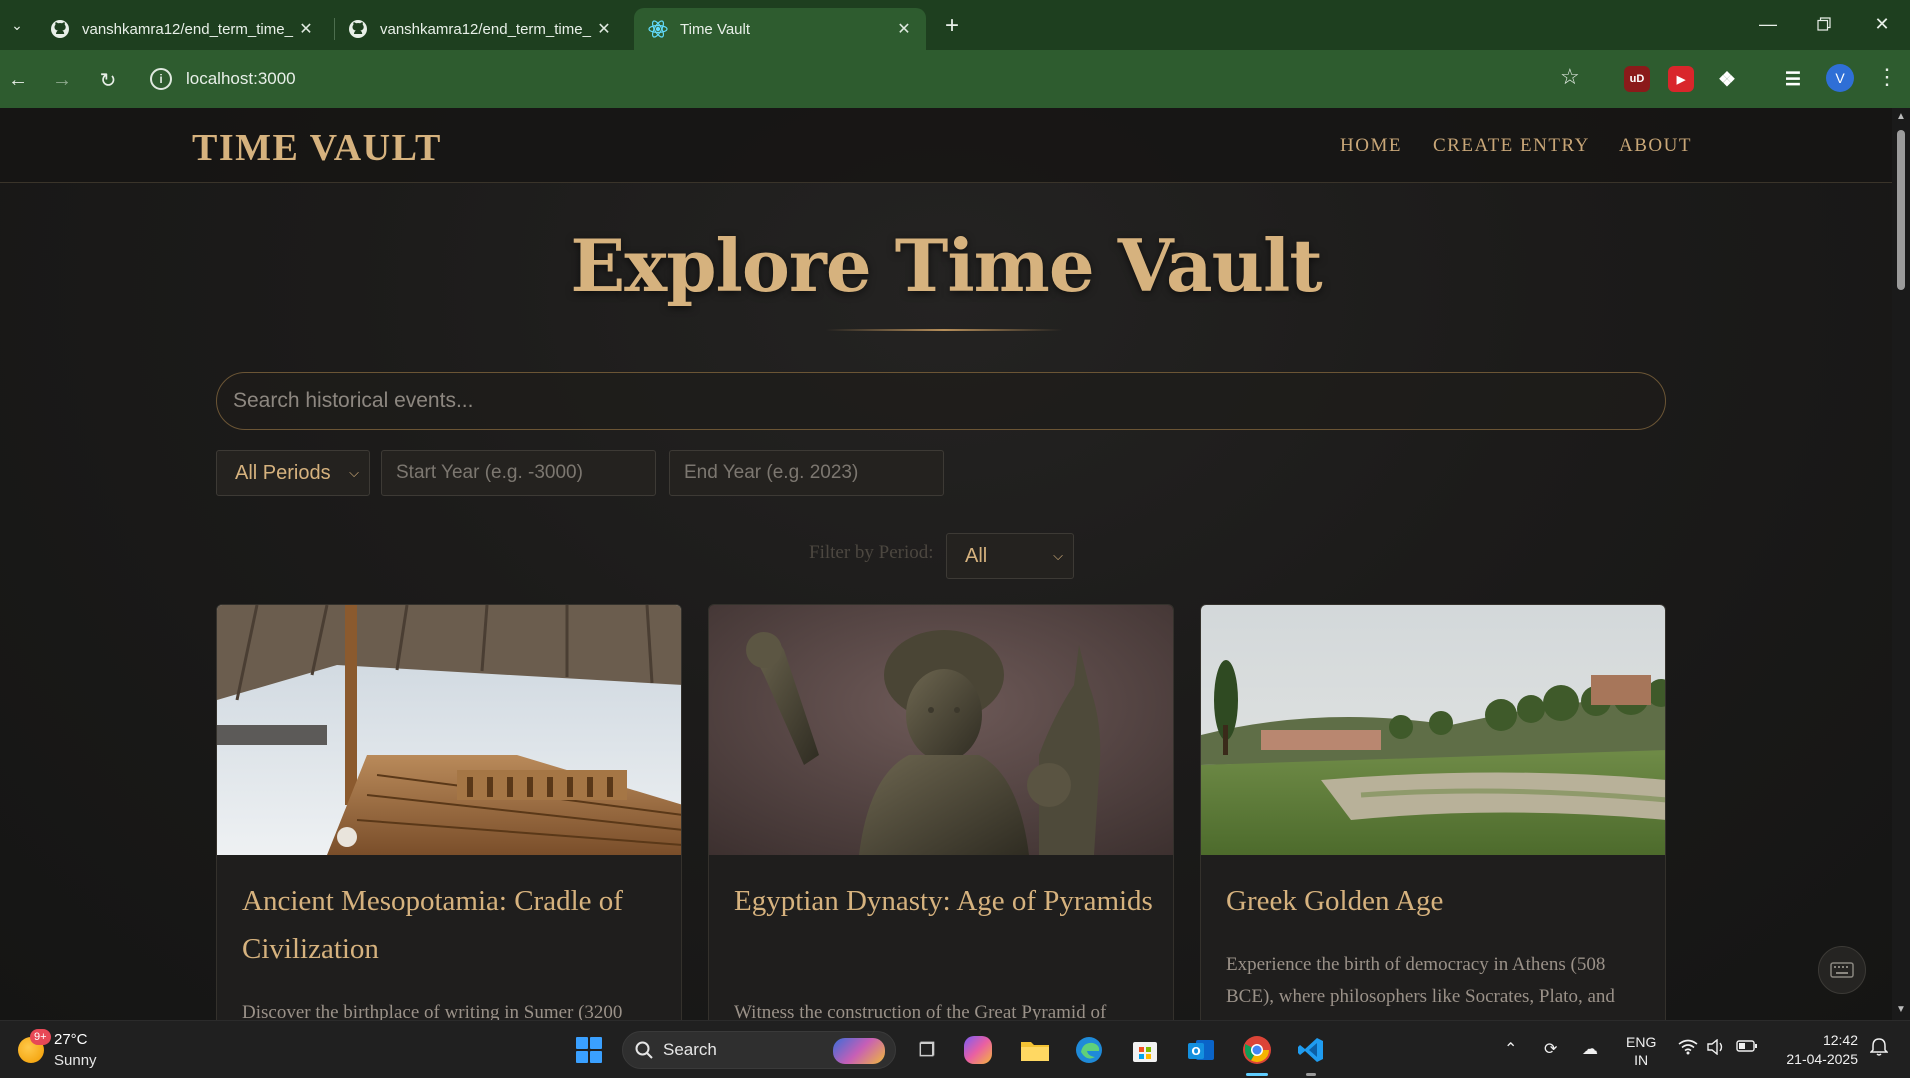 This screenshot has width=1910, height=1078. What do you see at coordinates (644, 1050) in the screenshot?
I see `search-icon` at bounding box center [644, 1050].